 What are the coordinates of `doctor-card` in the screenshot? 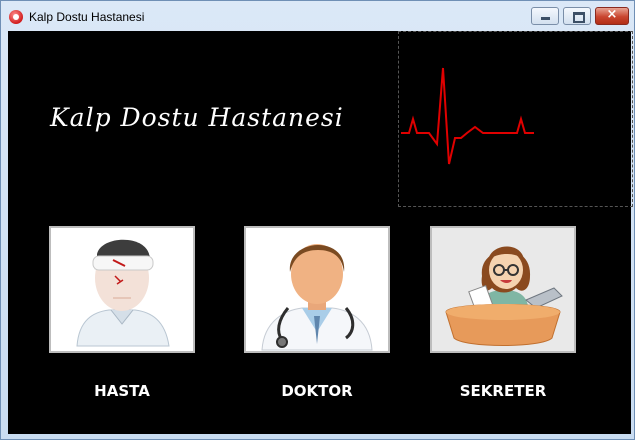 It's located at (317, 289).